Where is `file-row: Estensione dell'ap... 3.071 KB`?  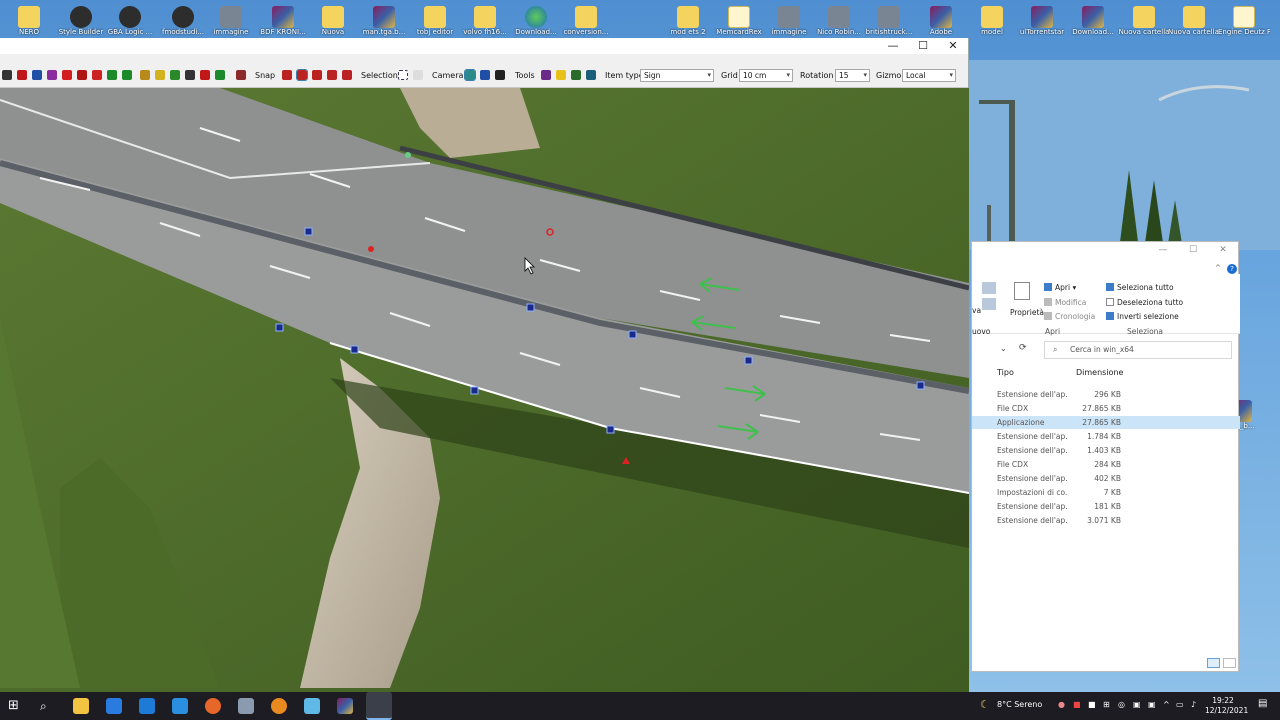 file-row: Estensione dell'ap... 3.071 KB is located at coordinates (1106, 520).